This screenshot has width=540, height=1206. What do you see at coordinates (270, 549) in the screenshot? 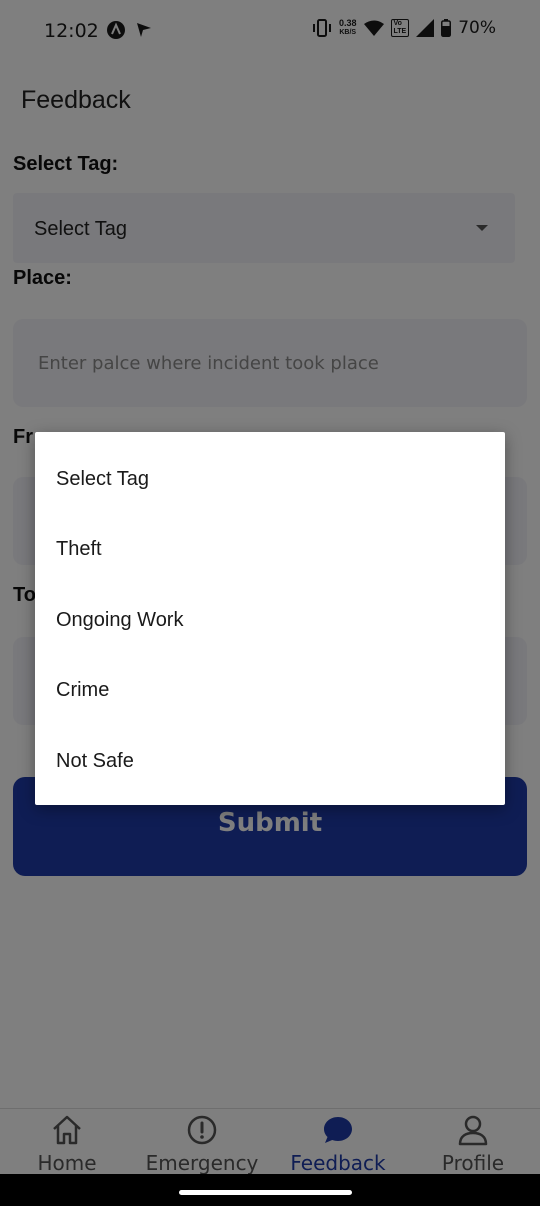
I see `menu-item-theft: Theft` at bounding box center [270, 549].